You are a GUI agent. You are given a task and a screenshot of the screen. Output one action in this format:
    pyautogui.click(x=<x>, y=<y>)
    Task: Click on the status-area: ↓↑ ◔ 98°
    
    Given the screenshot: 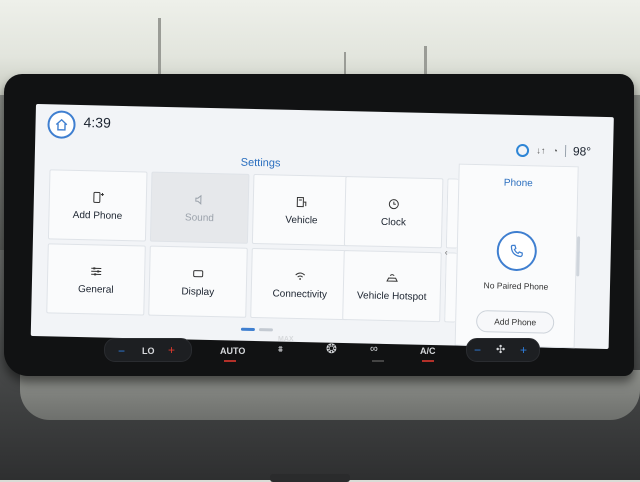 What is the action you would take?
    pyautogui.click(x=553, y=151)
    